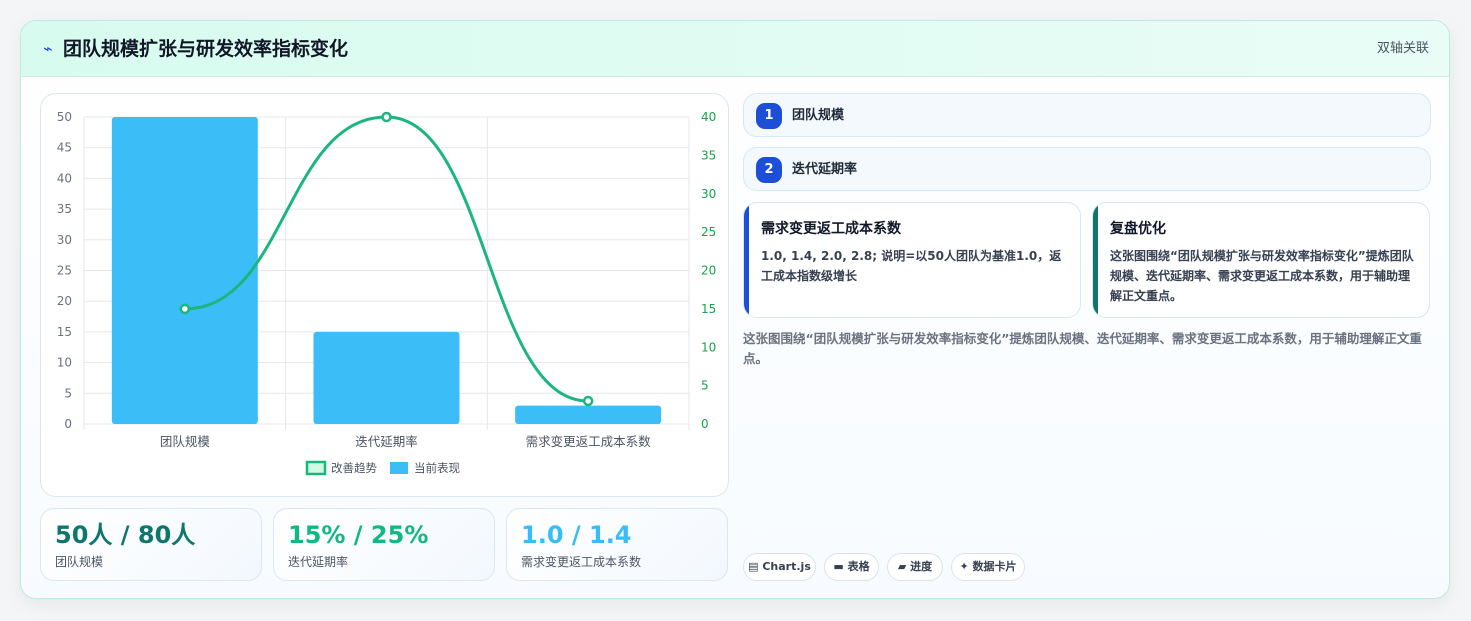  I want to click on stat-card-delay-rate: 15% / 25% 迭代延期率, so click(384, 544).